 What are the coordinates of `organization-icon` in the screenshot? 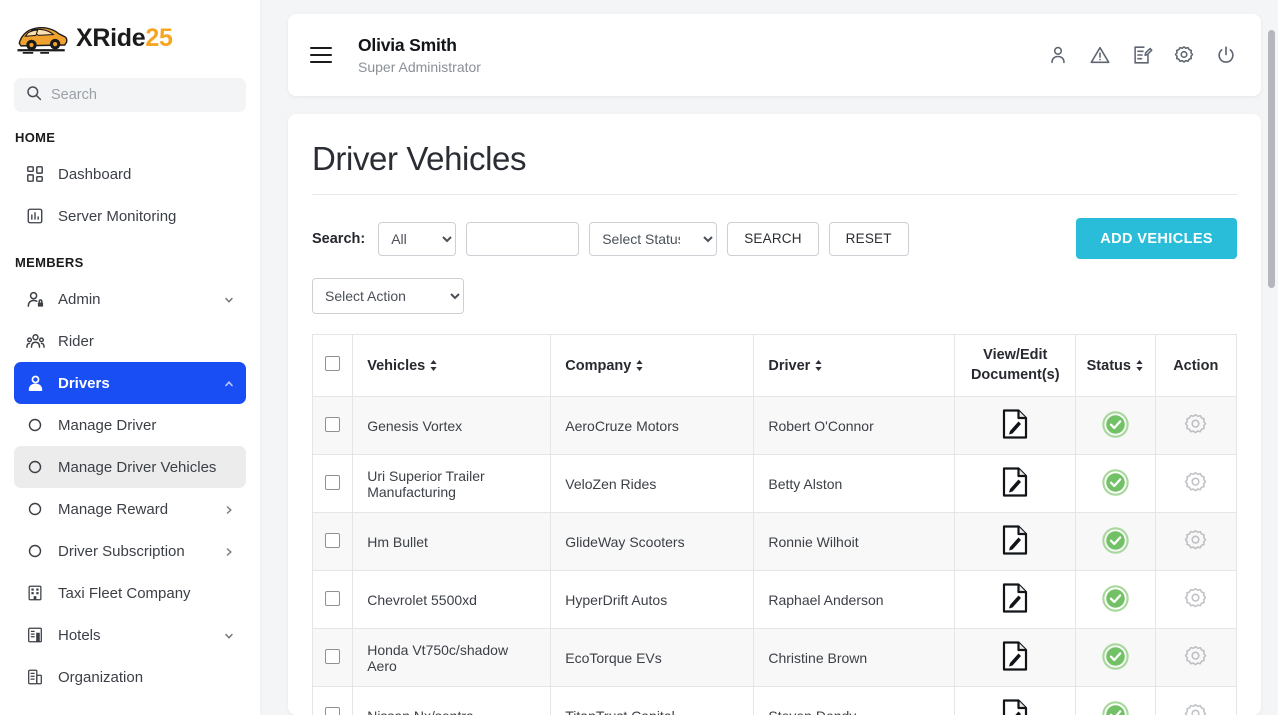 It's located at (35, 677).